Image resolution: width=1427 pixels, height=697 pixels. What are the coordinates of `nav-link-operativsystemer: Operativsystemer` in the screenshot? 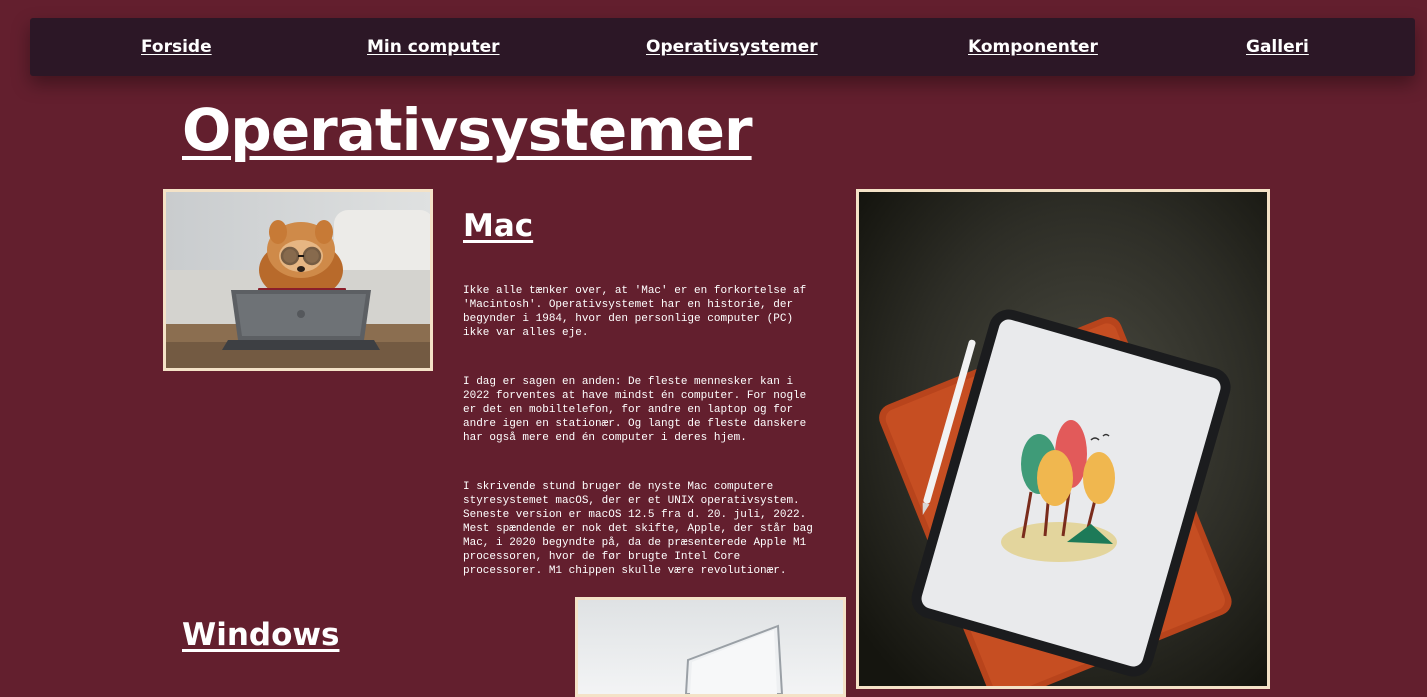 It's located at (732, 47).